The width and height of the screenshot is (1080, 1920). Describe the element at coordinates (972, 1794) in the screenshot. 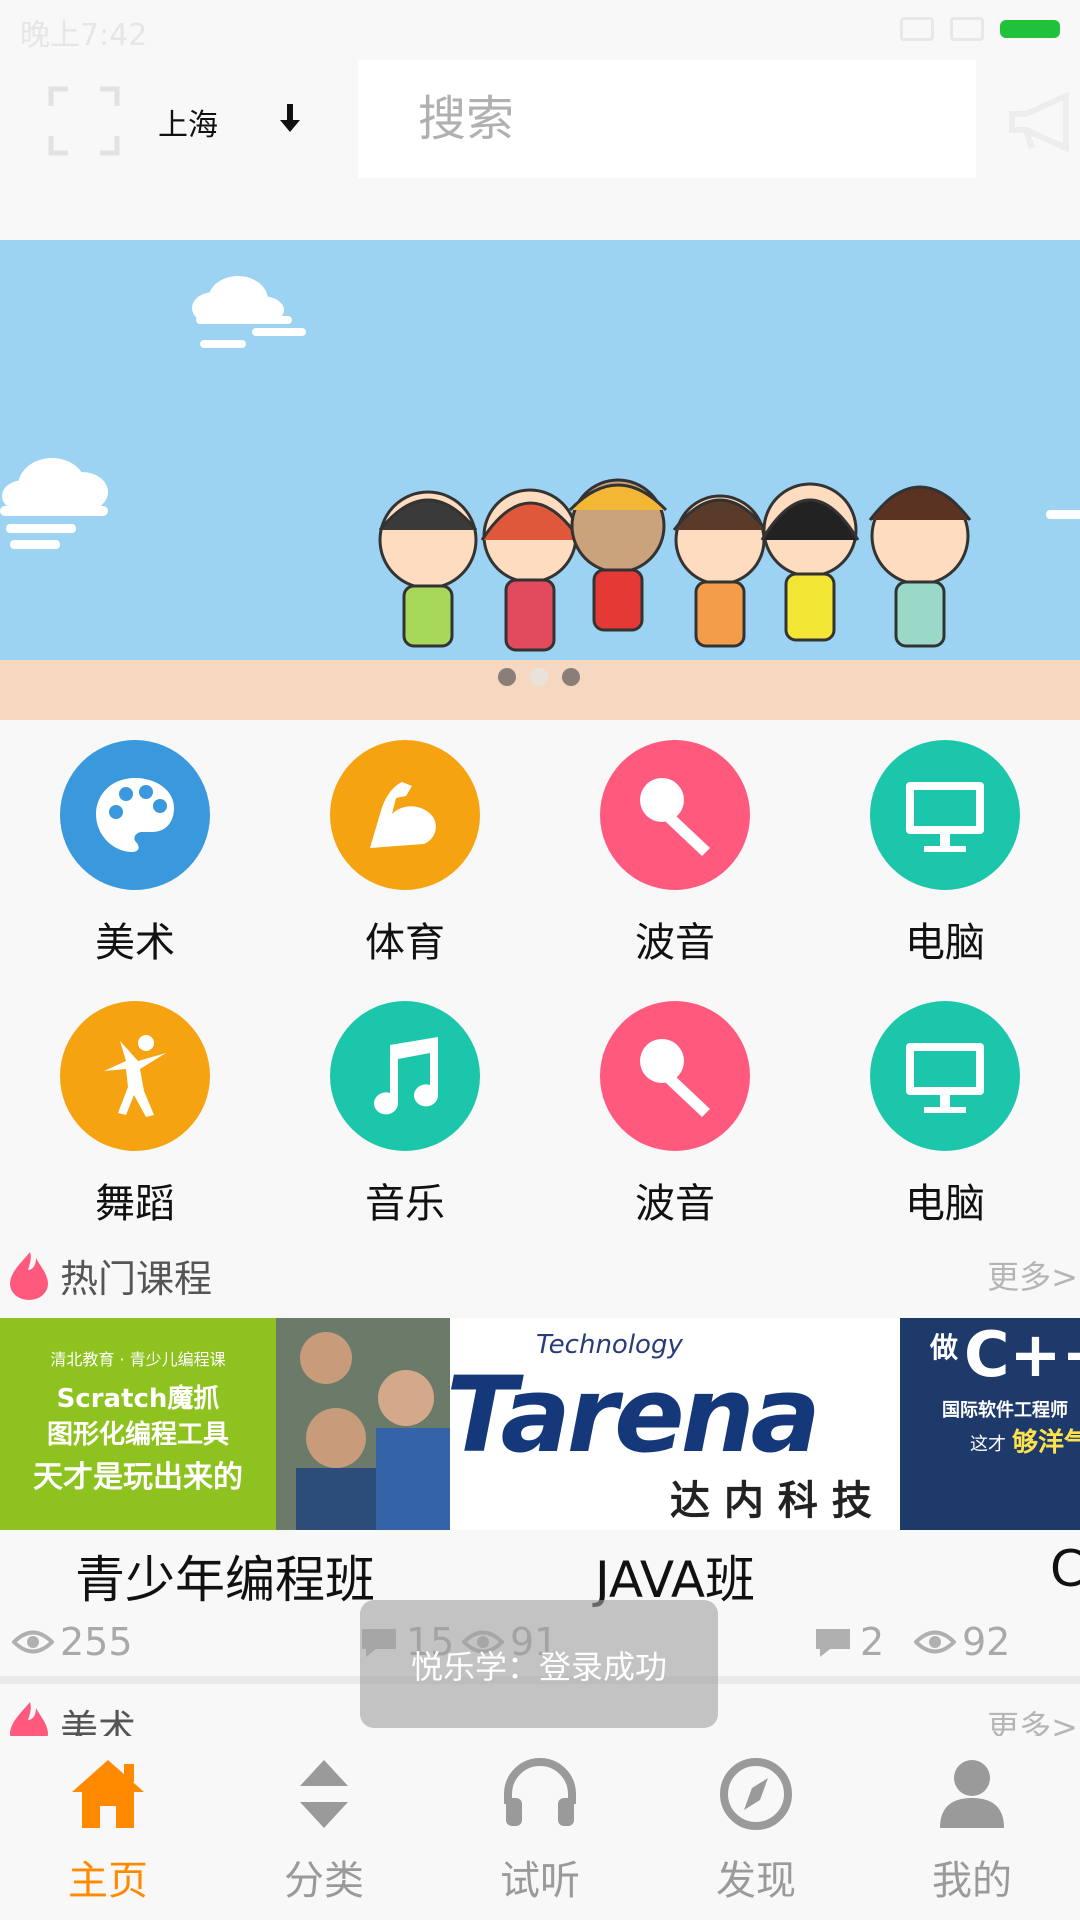

I see `user-icon` at that location.